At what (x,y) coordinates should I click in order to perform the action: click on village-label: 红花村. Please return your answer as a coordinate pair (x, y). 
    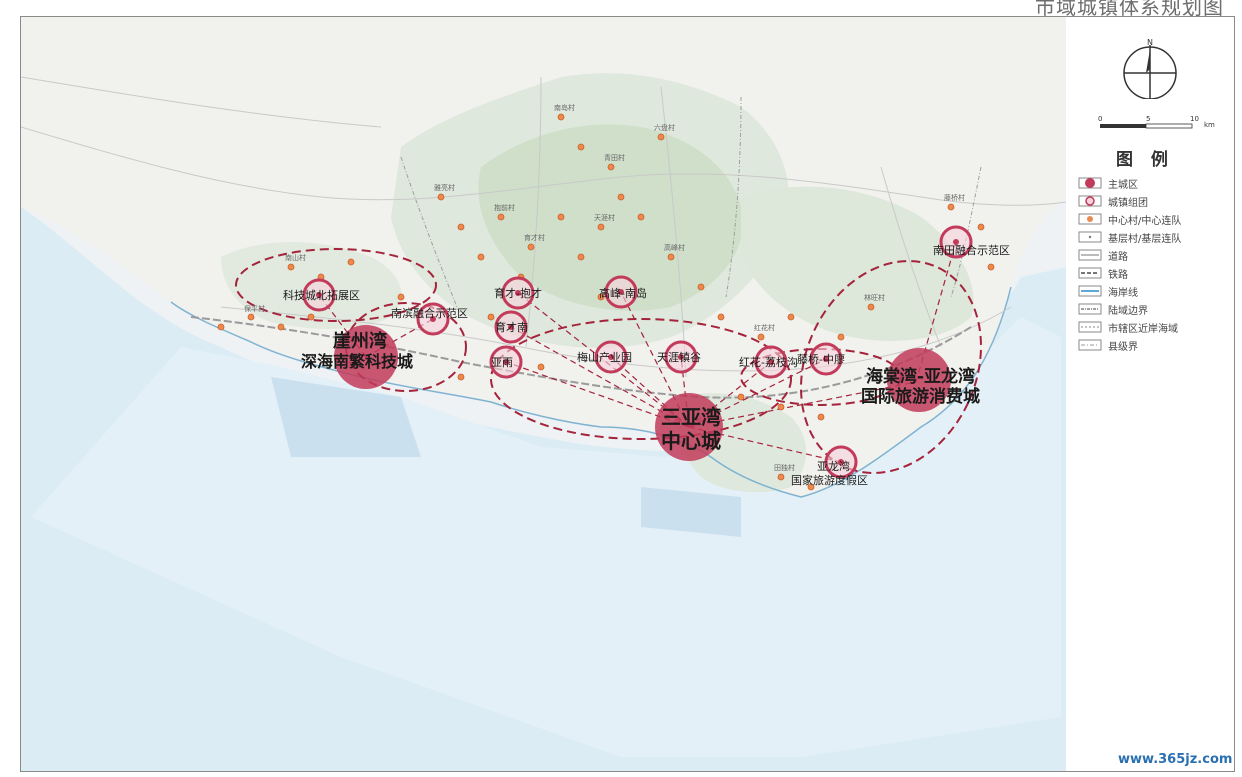
    Looking at the image, I should click on (764, 327).